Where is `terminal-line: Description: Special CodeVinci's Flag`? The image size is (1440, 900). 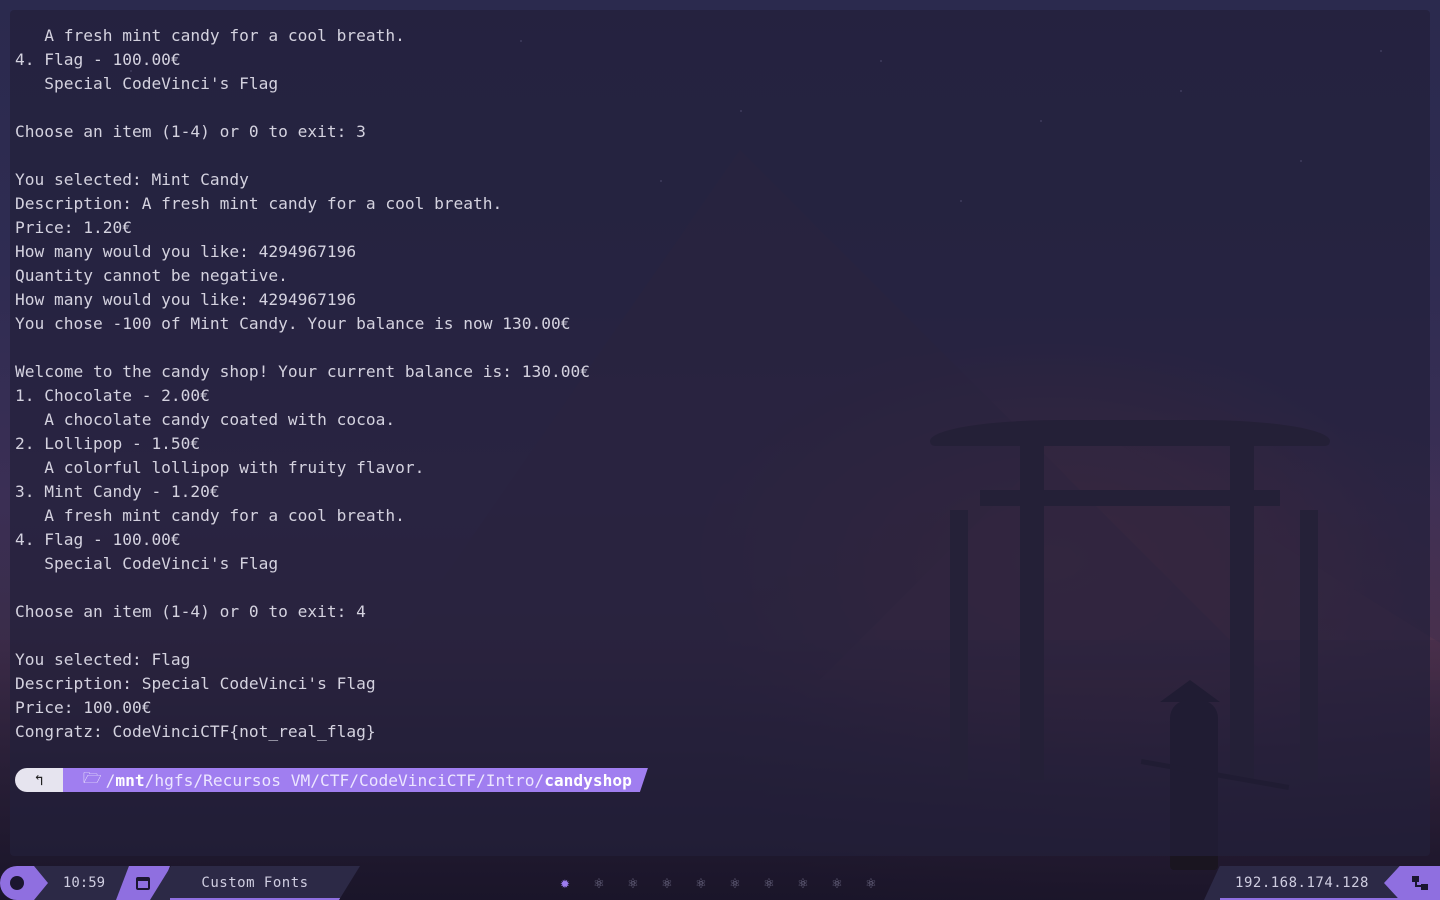
terminal-line: Description: Special CodeVinci's Flag is located at coordinates (195, 683).